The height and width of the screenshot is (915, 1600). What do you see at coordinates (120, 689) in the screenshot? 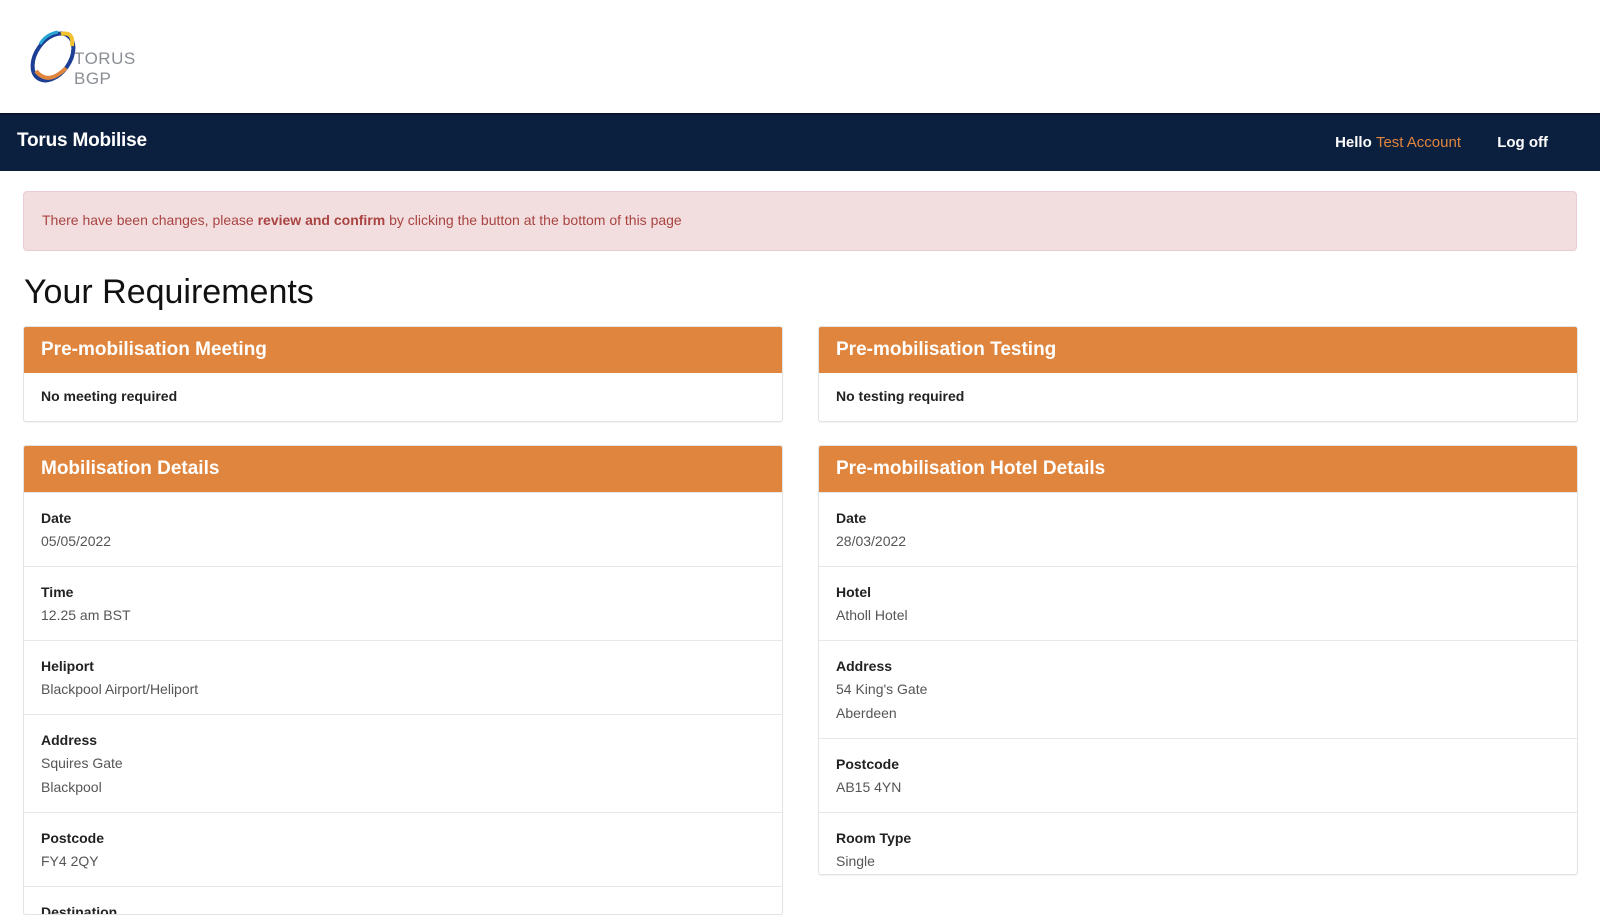
I see `detail-value: Blackpool Airport/Heliport` at bounding box center [120, 689].